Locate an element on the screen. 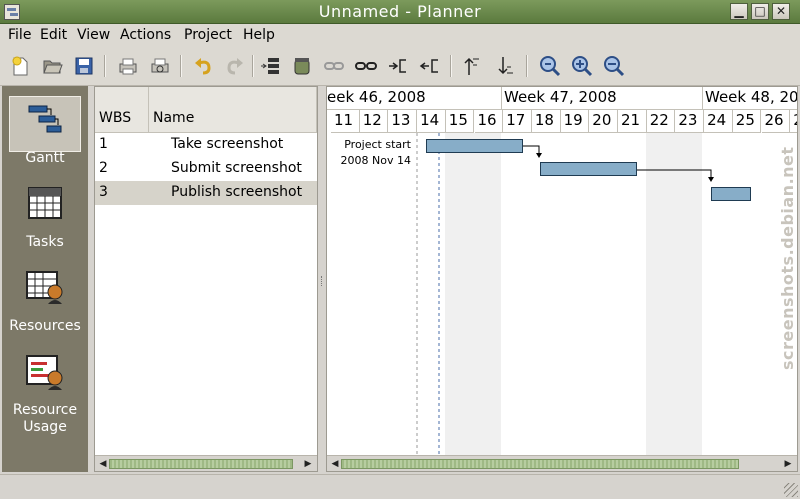 This screenshot has height=499, width=800. window-title: Unnamed - Planner is located at coordinates (400, 11).